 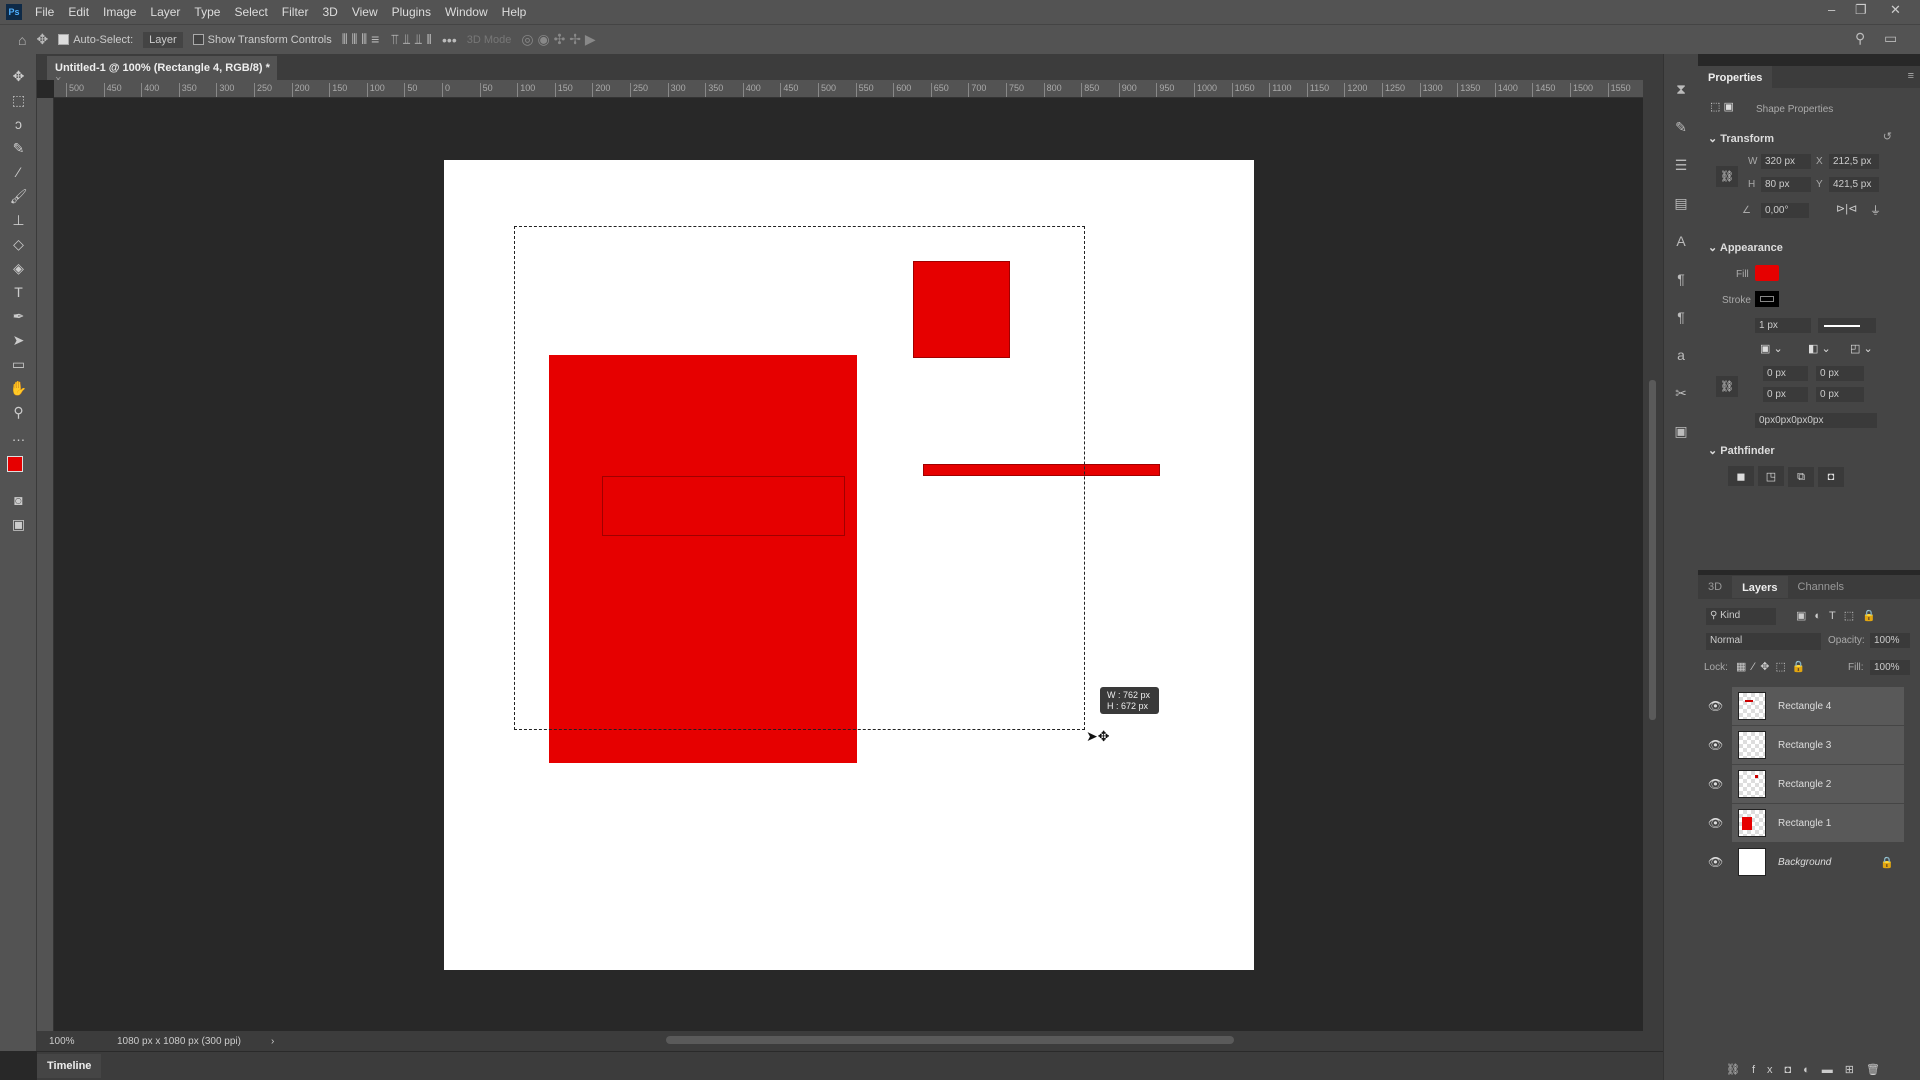 I want to click on corner-bottom-right-field: 0 px, so click(x=1840, y=394).